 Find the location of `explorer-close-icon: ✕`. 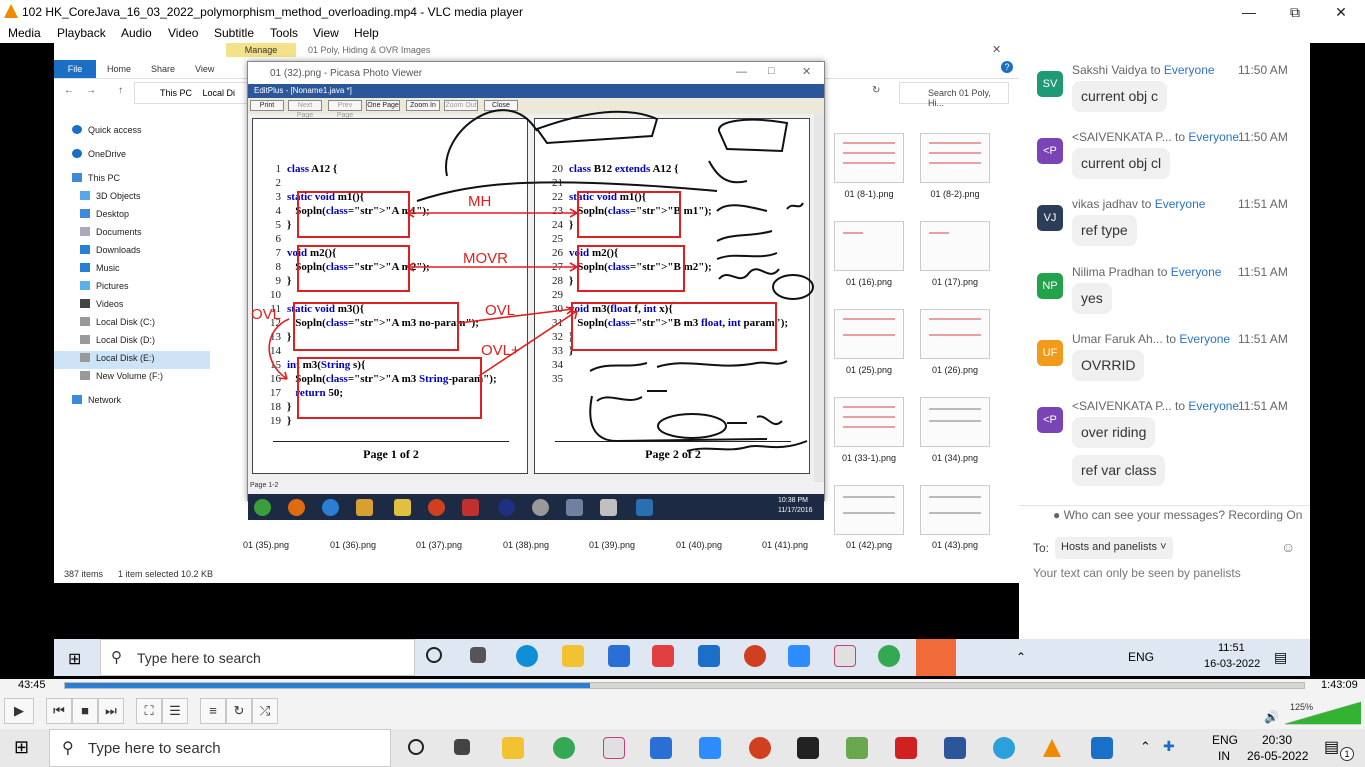

explorer-close-icon: ✕ is located at coordinates (996, 49).